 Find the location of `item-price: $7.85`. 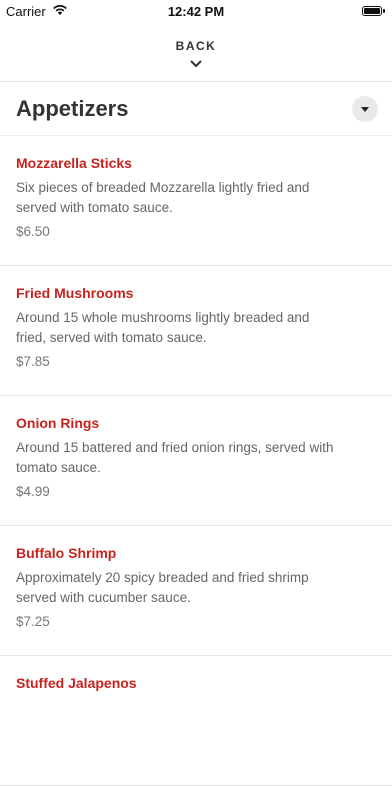

item-price: $7.85 is located at coordinates (33, 361).